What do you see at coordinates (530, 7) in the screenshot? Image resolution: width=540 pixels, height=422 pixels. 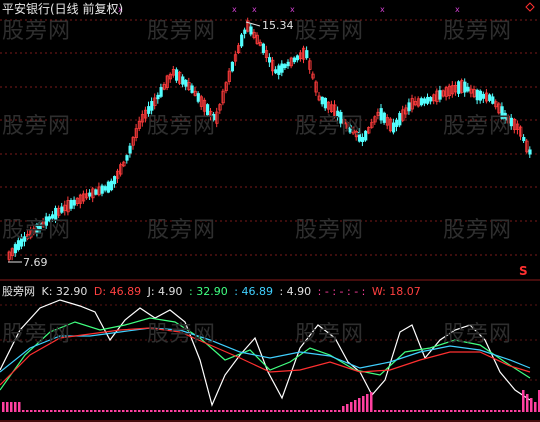 I see `diamond-icon` at bounding box center [530, 7].